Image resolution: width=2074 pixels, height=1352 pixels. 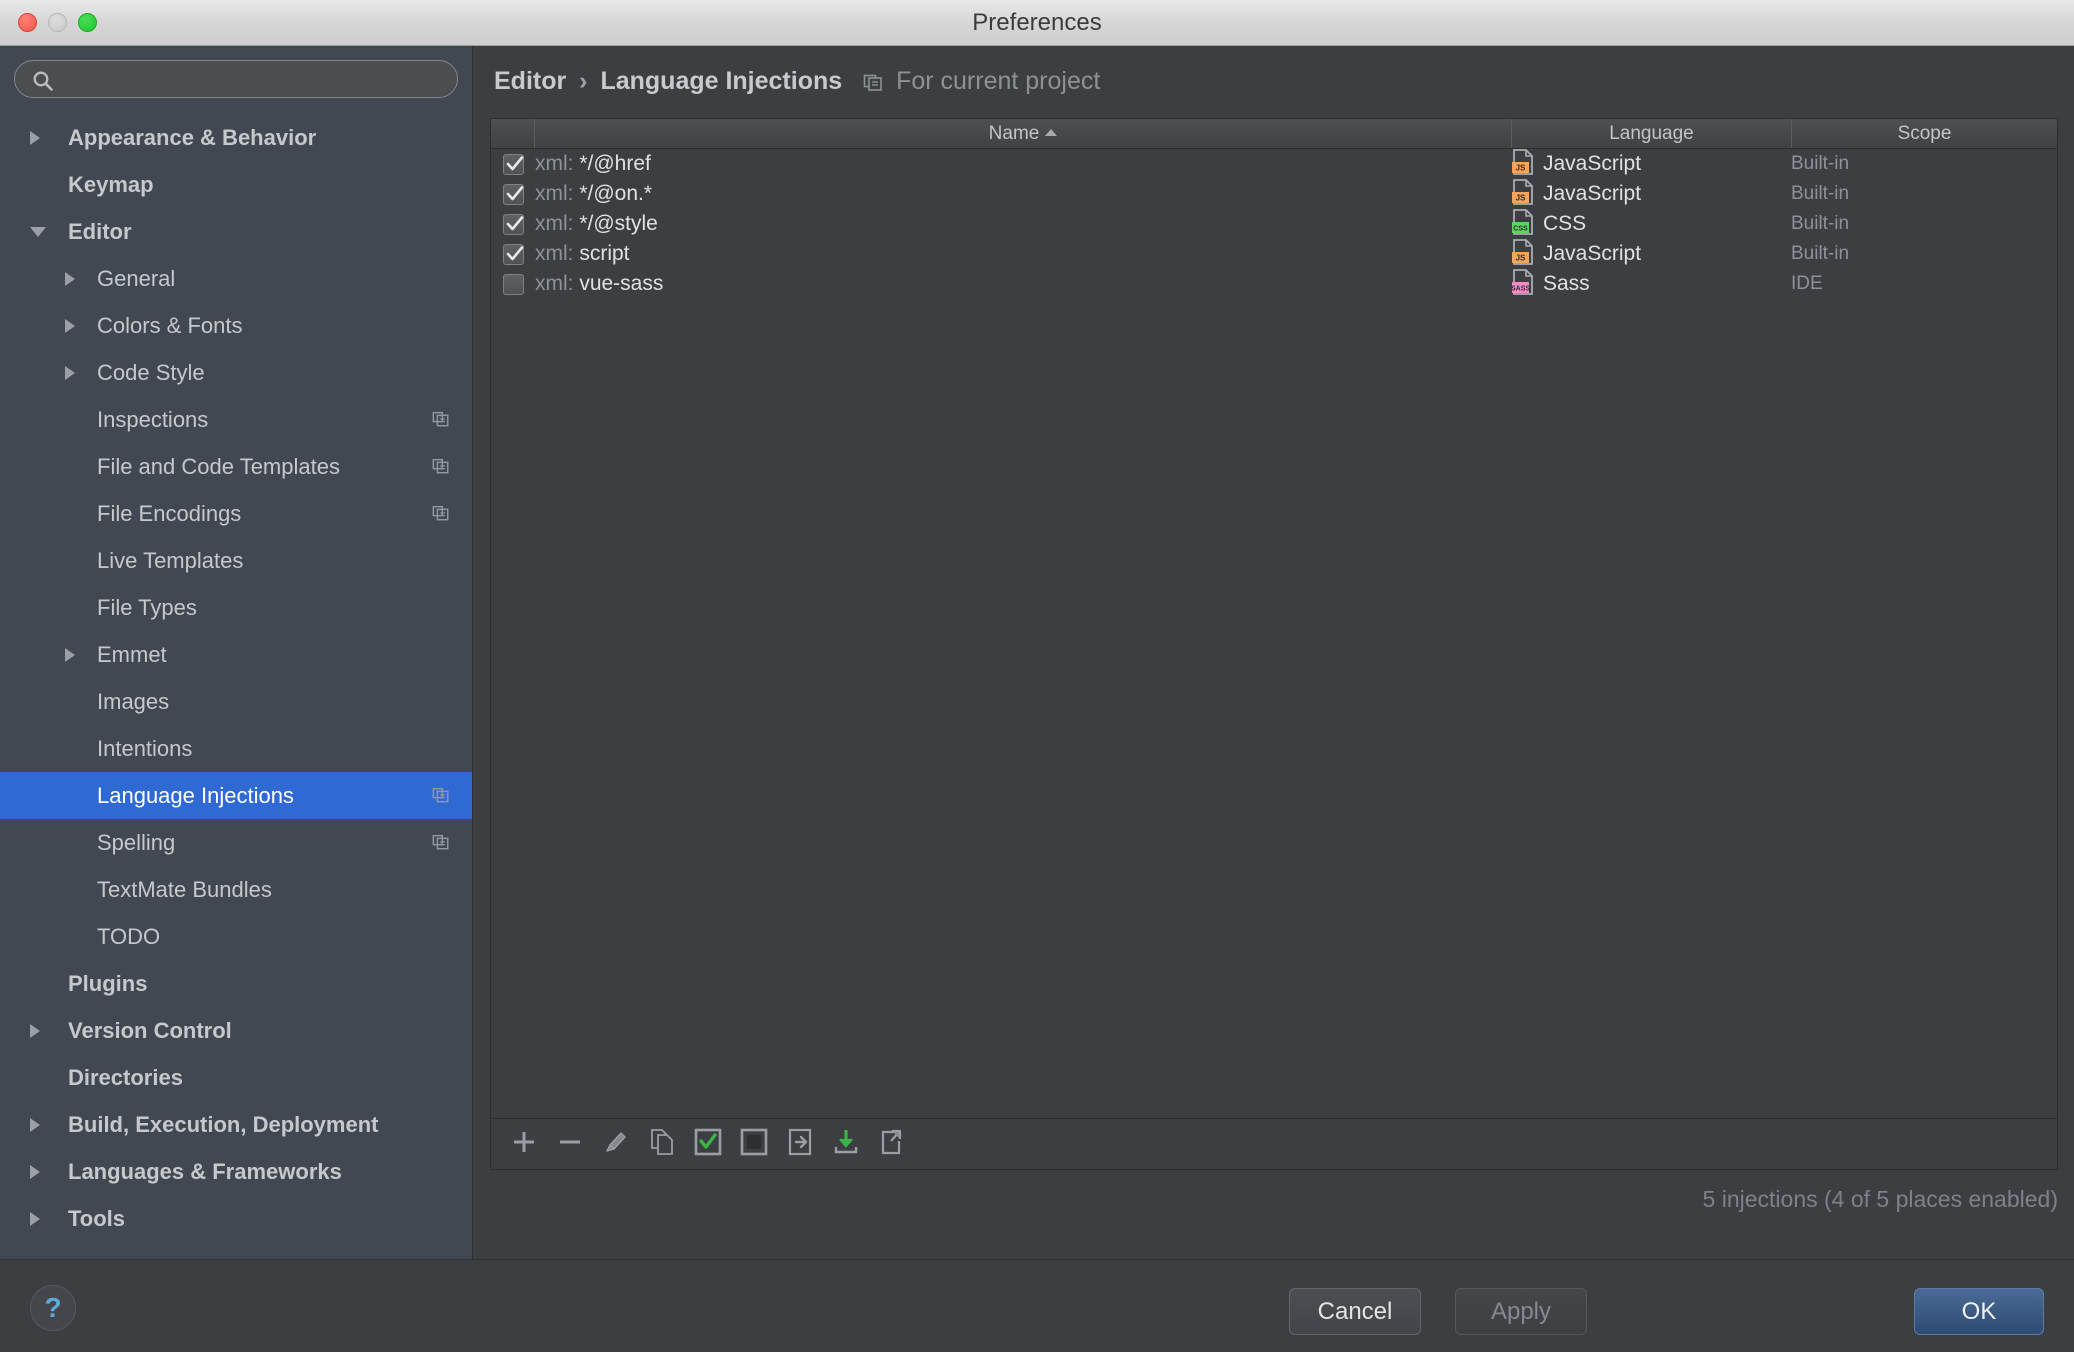 I want to click on edit-injection-button, so click(x=616, y=1145).